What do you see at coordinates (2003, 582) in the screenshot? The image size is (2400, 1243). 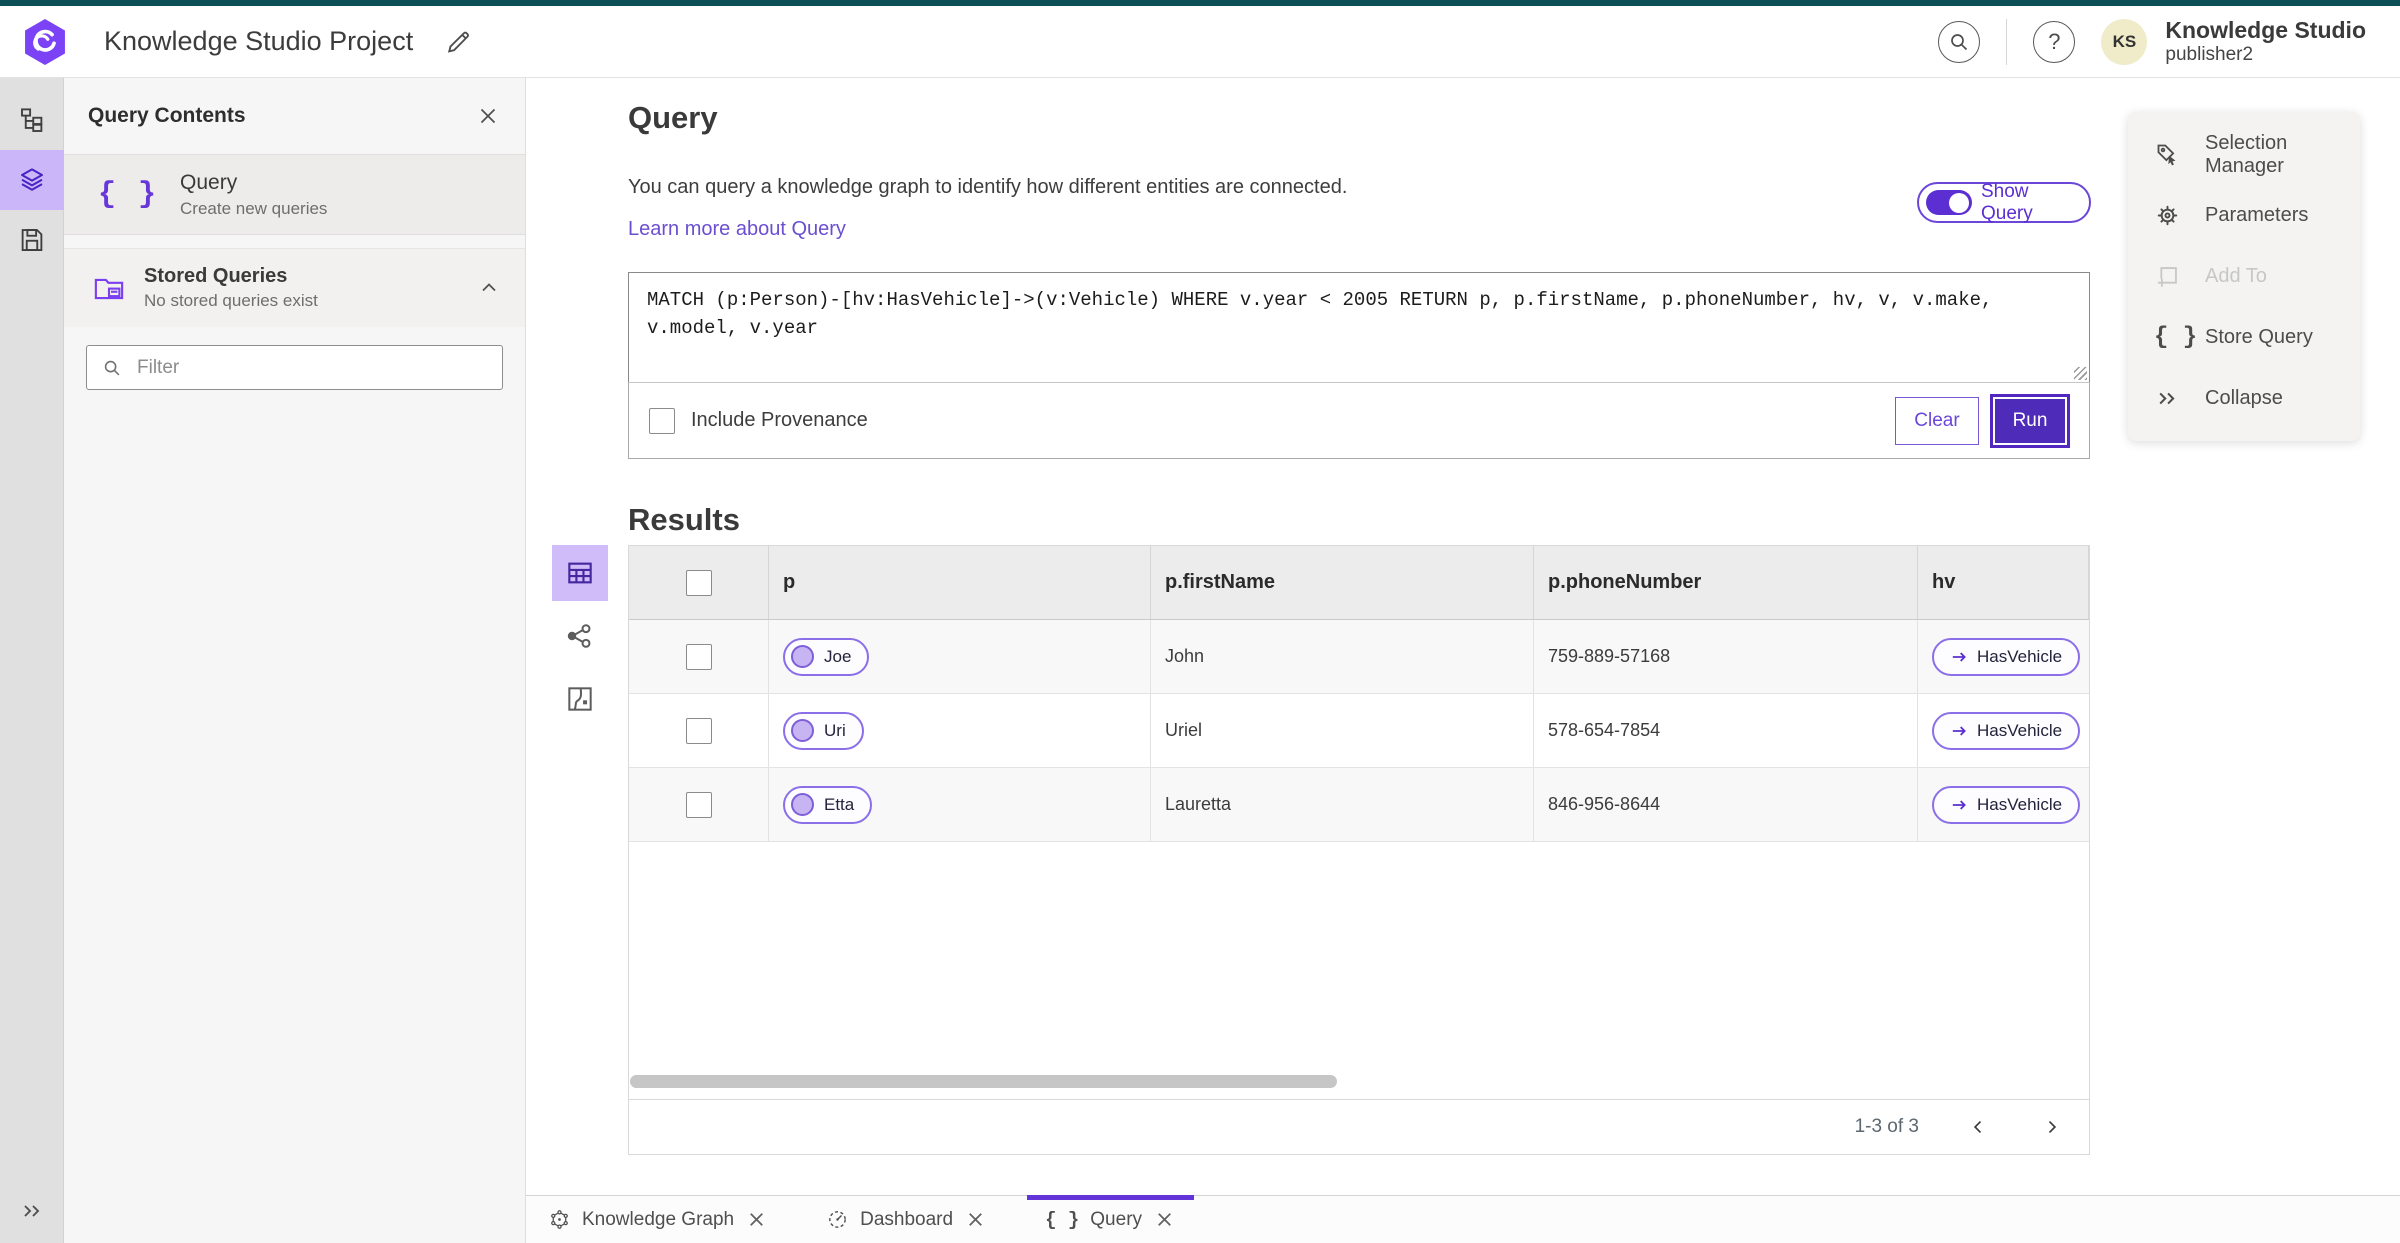 I see `column-header-hv: hv` at bounding box center [2003, 582].